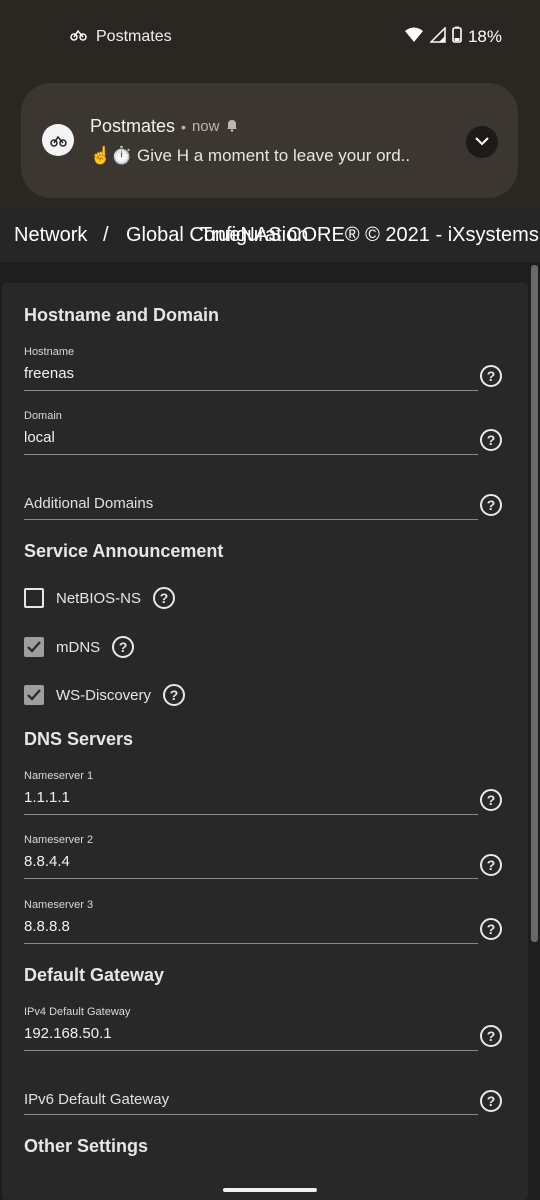 The height and width of the screenshot is (1200, 540). I want to click on netbios-checkbox-row: NetBIOS-NS ?, so click(100, 598).